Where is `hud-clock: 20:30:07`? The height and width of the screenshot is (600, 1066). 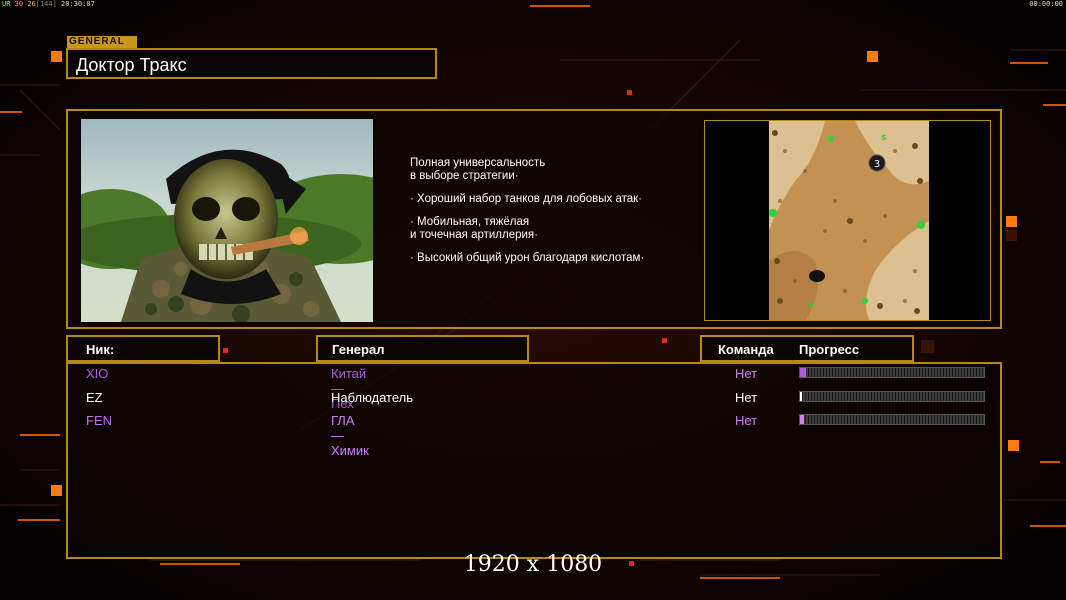
hud-clock: 20:30:07 is located at coordinates (78, 4).